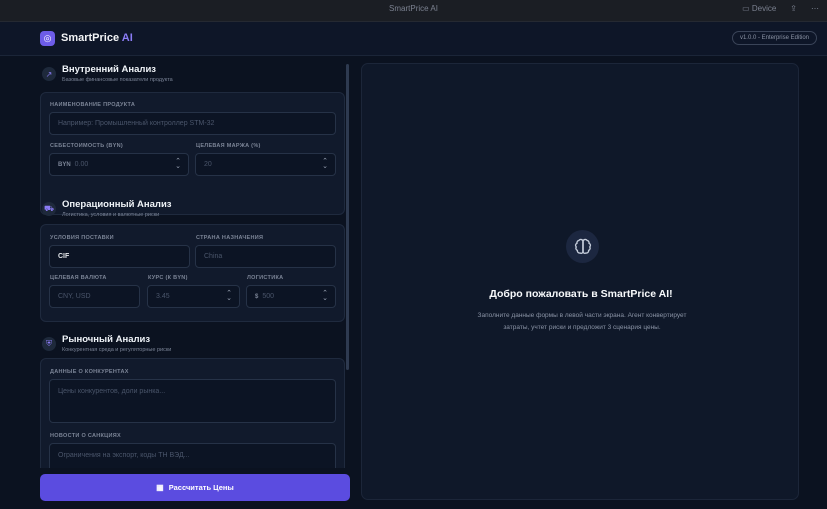 The width and height of the screenshot is (827, 509). Describe the element at coordinates (111, 215) in the screenshot. I see `section-subtitle: Логистика, условия и валютные риски` at that location.